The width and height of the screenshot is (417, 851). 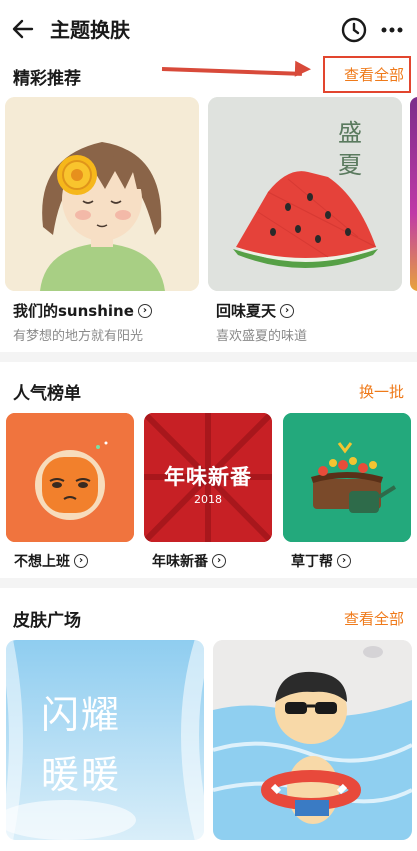 I want to click on theme-name-new-year: 年味新番 ›, so click(x=189, y=561).